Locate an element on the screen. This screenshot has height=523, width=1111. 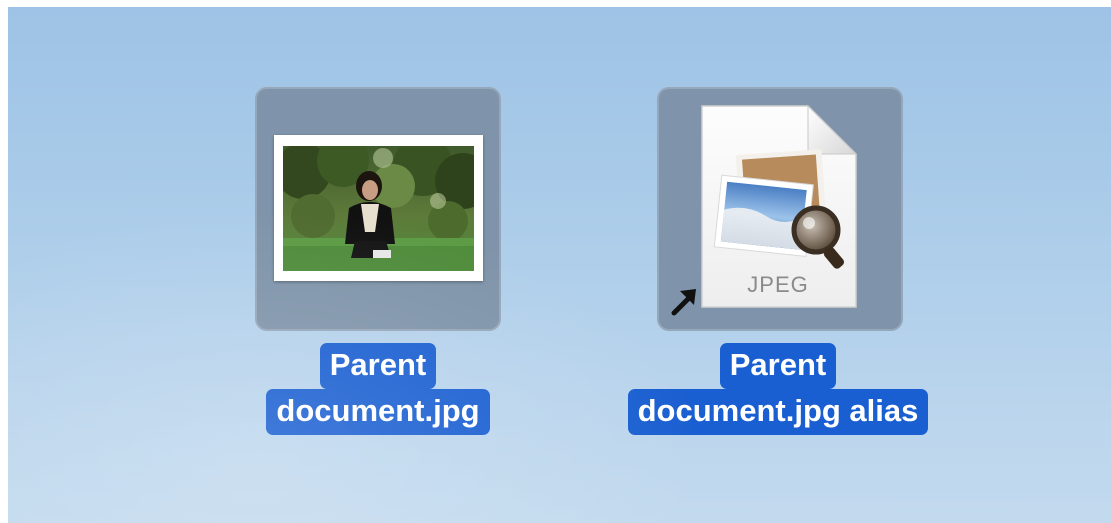
photo-image is located at coordinates (378, 208).